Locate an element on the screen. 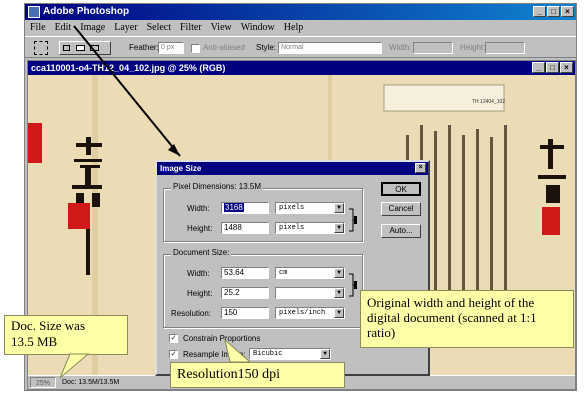 The image size is (584, 394). selection-mode-buttons is located at coordinates (85, 48).